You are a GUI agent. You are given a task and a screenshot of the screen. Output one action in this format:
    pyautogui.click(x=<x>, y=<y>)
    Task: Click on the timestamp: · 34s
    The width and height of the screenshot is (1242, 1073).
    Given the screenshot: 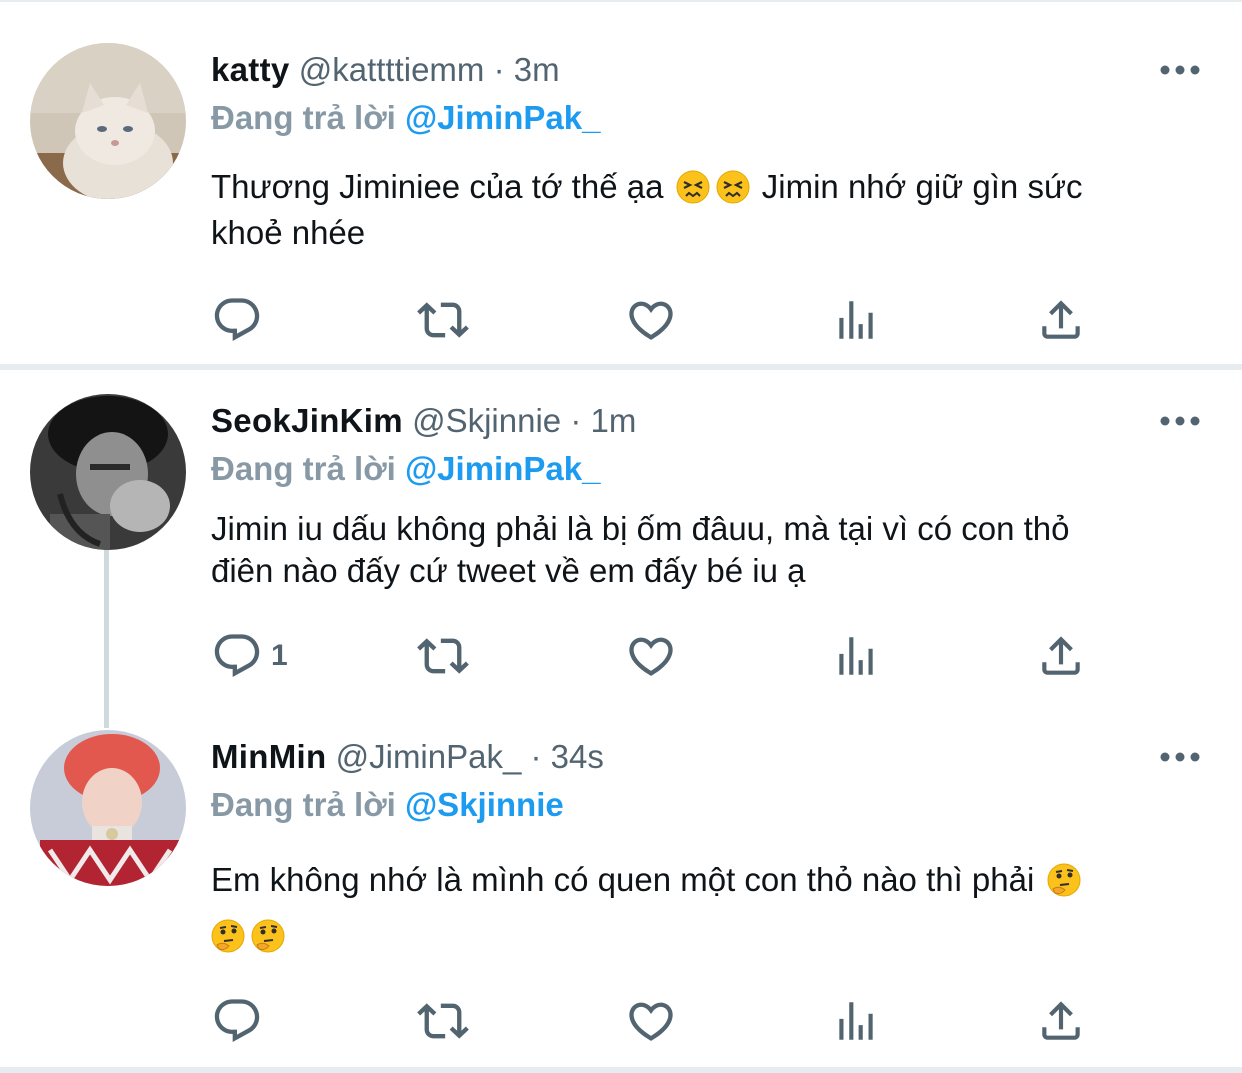 What is the action you would take?
    pyautogui.click(x=567, y=756)
    